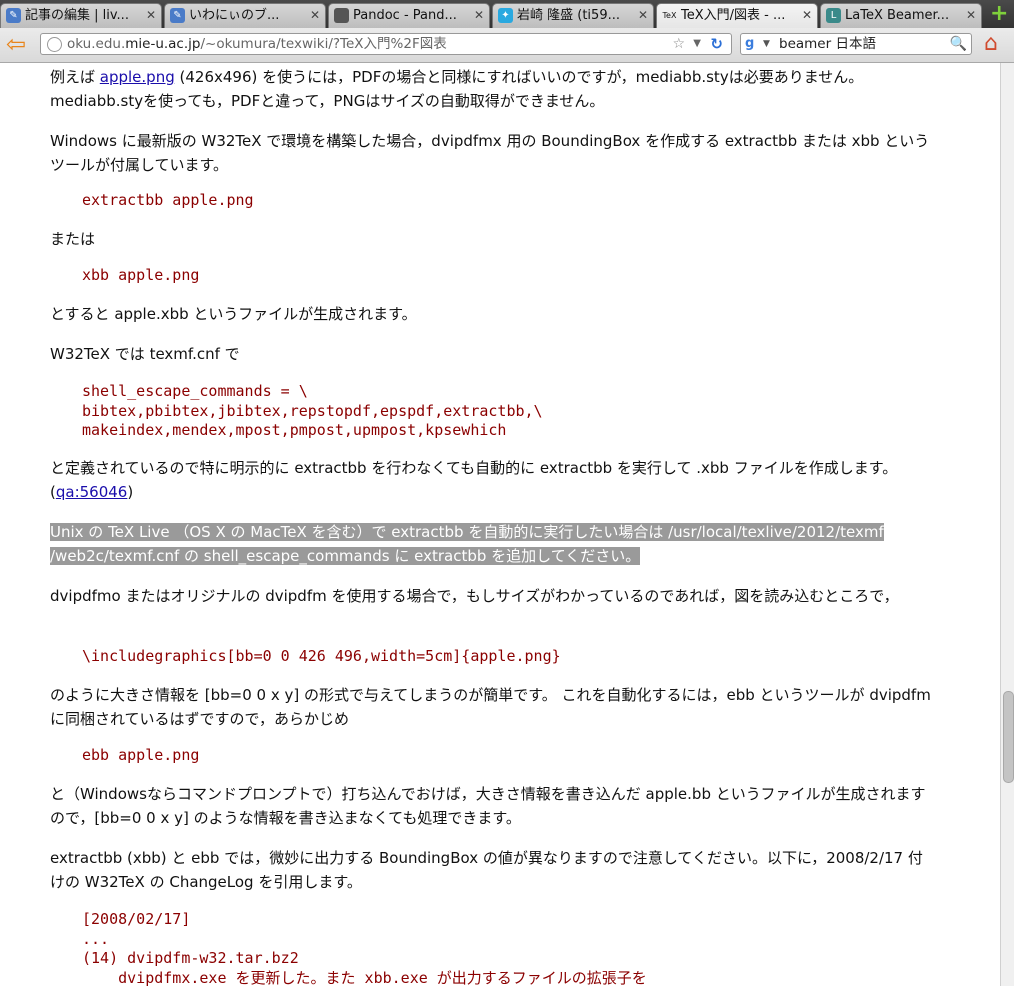 The image size is (1014, 986). What do you see at coordinates (669, 15) in the screenshot?
I see `tex-icon: TeX` at bounding box center [669, 15].